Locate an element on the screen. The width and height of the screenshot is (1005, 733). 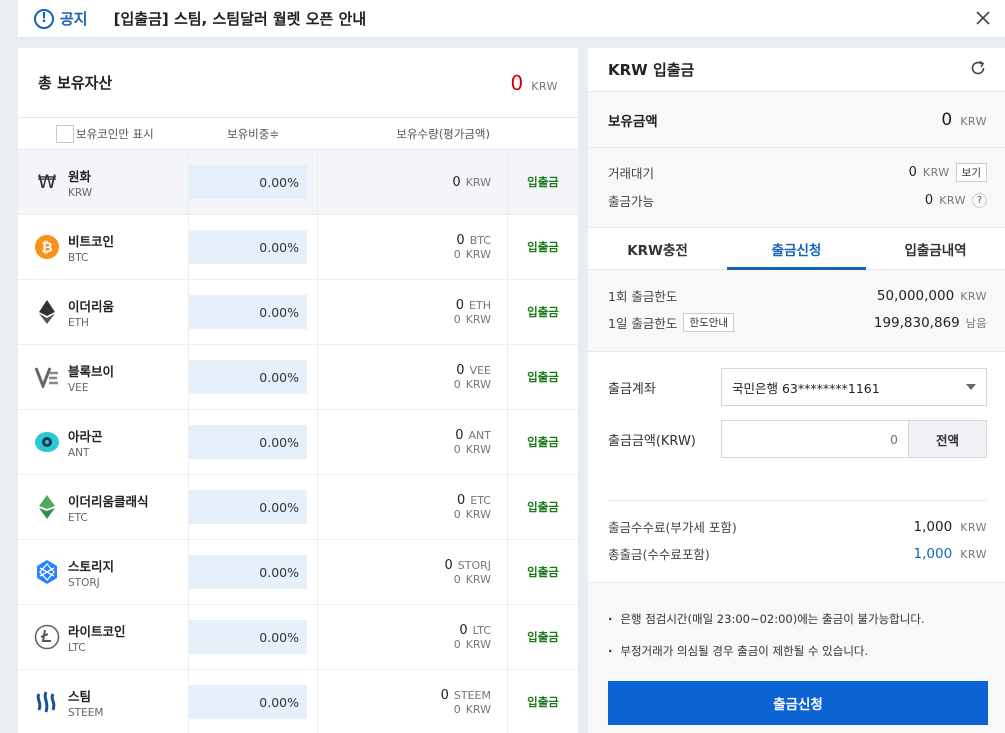
quantity-line: 0 KRW is located at coordinates (471, 182).